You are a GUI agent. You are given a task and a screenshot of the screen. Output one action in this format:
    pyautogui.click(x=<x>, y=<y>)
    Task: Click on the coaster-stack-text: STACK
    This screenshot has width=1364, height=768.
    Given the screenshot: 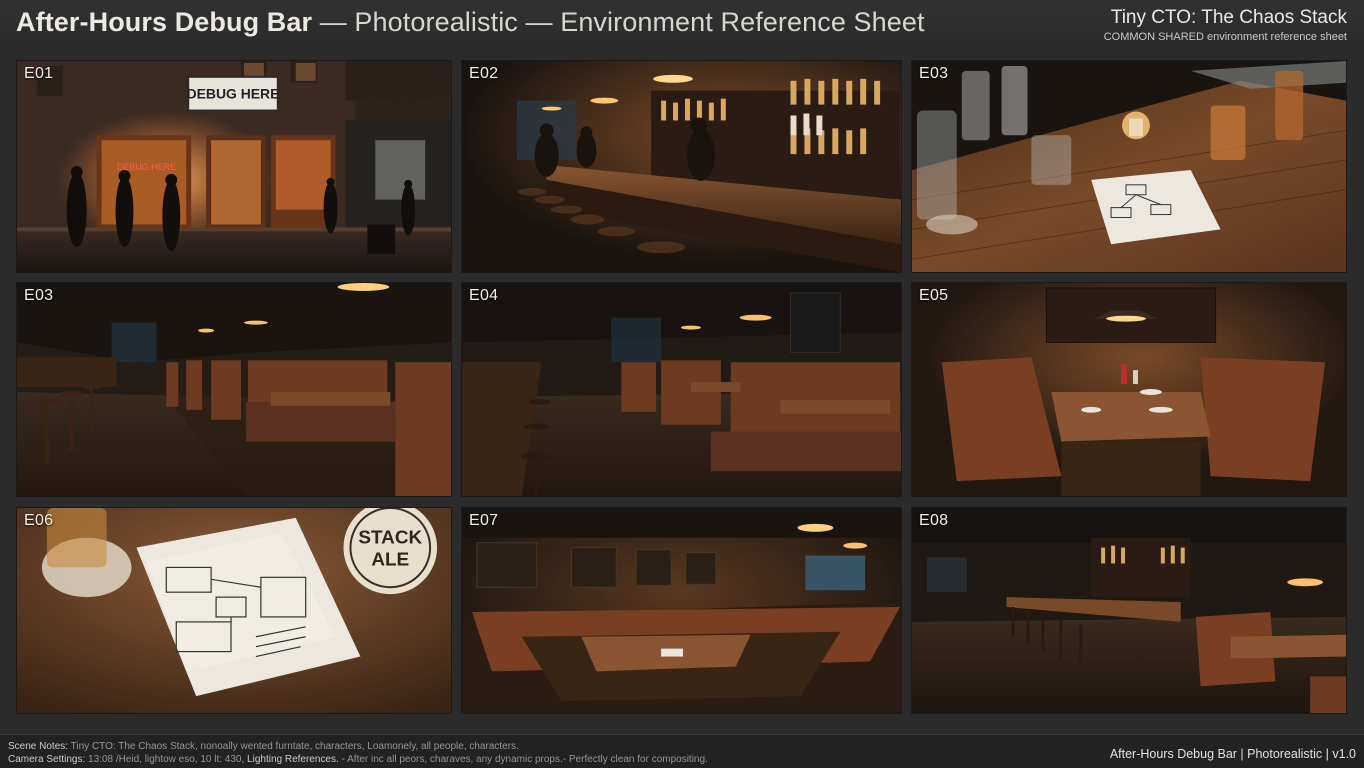 What is the action you would take?
    pyautogui.click(x=390, y=537)
    